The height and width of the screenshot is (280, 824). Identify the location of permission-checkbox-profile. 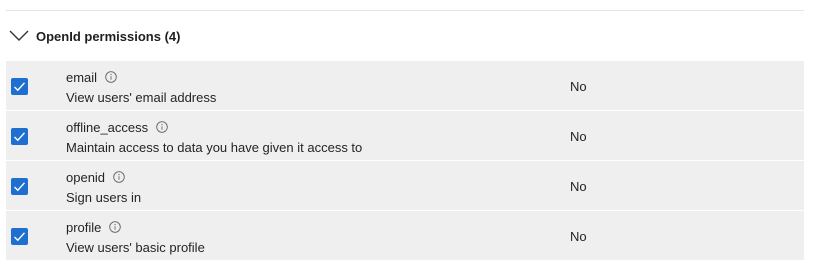
(19, 236).